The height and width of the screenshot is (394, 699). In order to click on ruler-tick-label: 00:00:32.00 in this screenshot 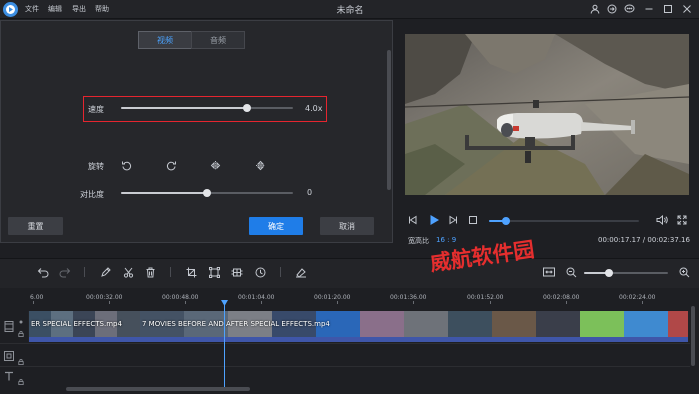, I will do `click(104, 297)`.